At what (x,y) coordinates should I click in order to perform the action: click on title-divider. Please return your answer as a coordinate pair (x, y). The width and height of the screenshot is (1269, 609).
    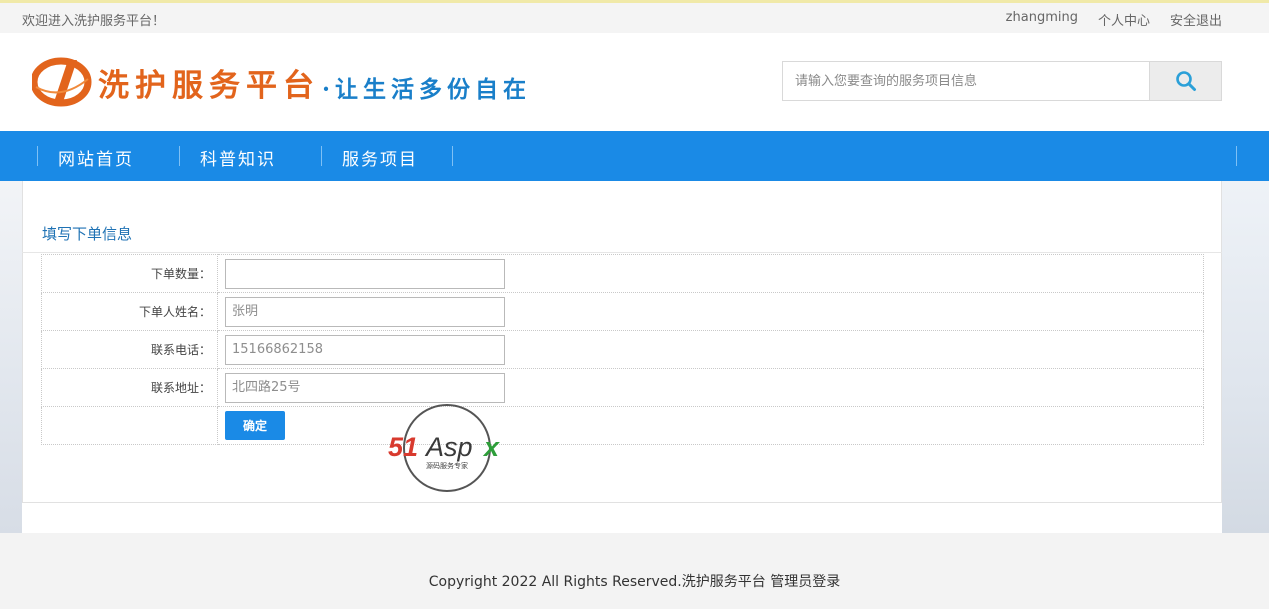
    Looking at the image, I should click on (622, 252).